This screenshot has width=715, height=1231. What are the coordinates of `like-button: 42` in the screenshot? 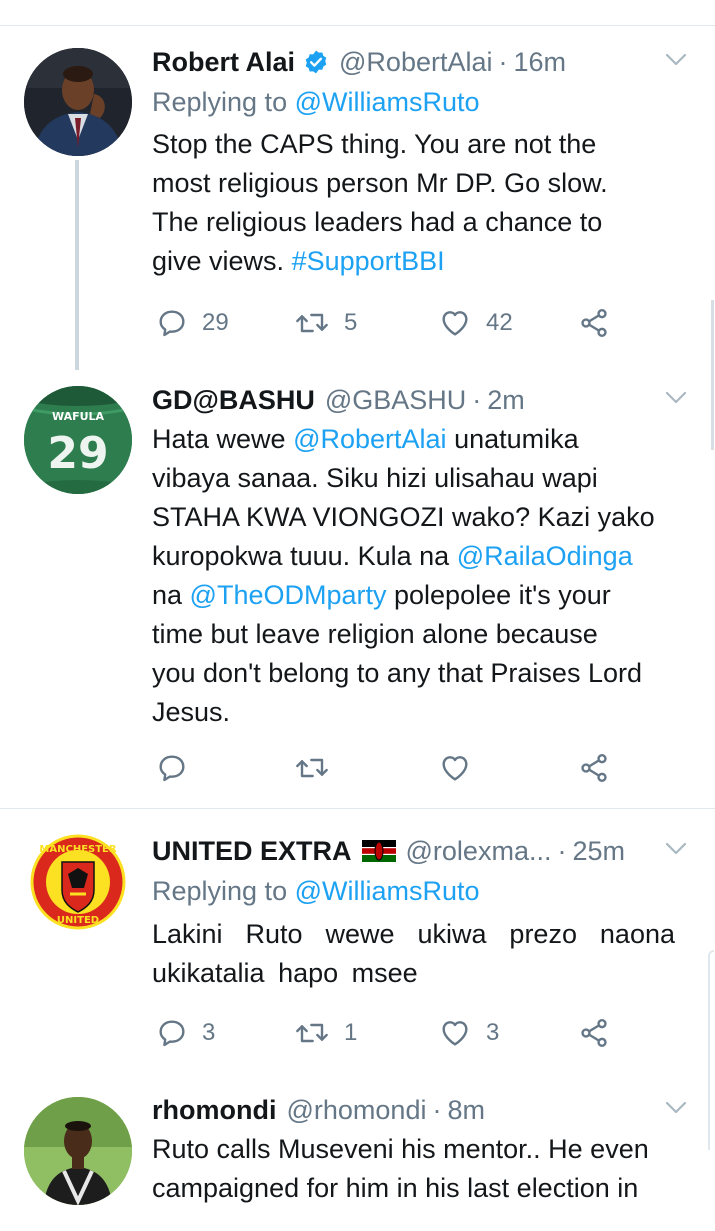 It's located at (475, 323).